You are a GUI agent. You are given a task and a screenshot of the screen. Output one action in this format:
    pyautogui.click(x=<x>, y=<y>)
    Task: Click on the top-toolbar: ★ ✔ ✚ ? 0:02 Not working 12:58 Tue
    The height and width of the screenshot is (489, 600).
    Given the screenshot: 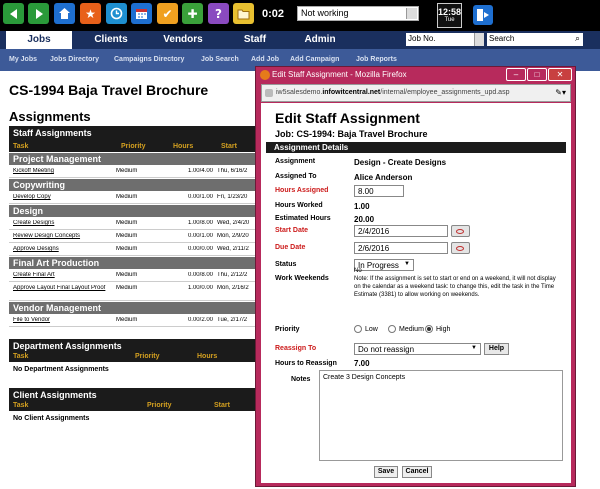 What is the action you would take?
    pyautogui.click(x=300, y=15)
    